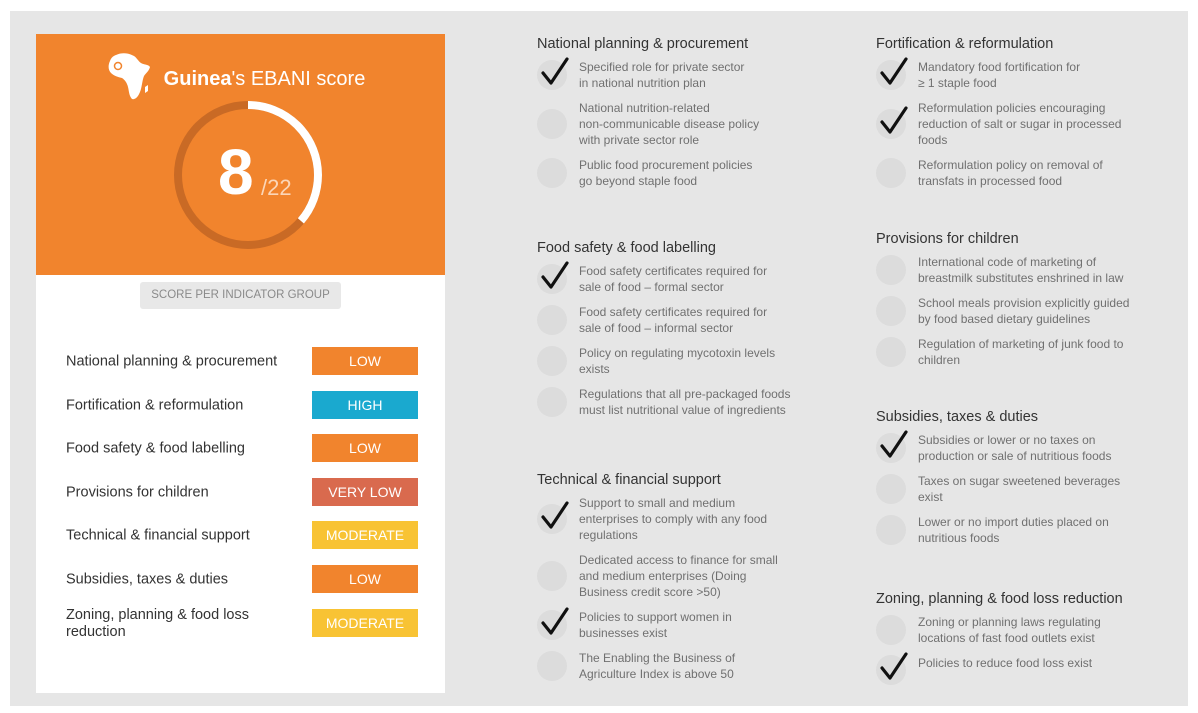  Describe the element at coordinates (236, 172) in the screenshot. I see `score-value: 8` at that location.